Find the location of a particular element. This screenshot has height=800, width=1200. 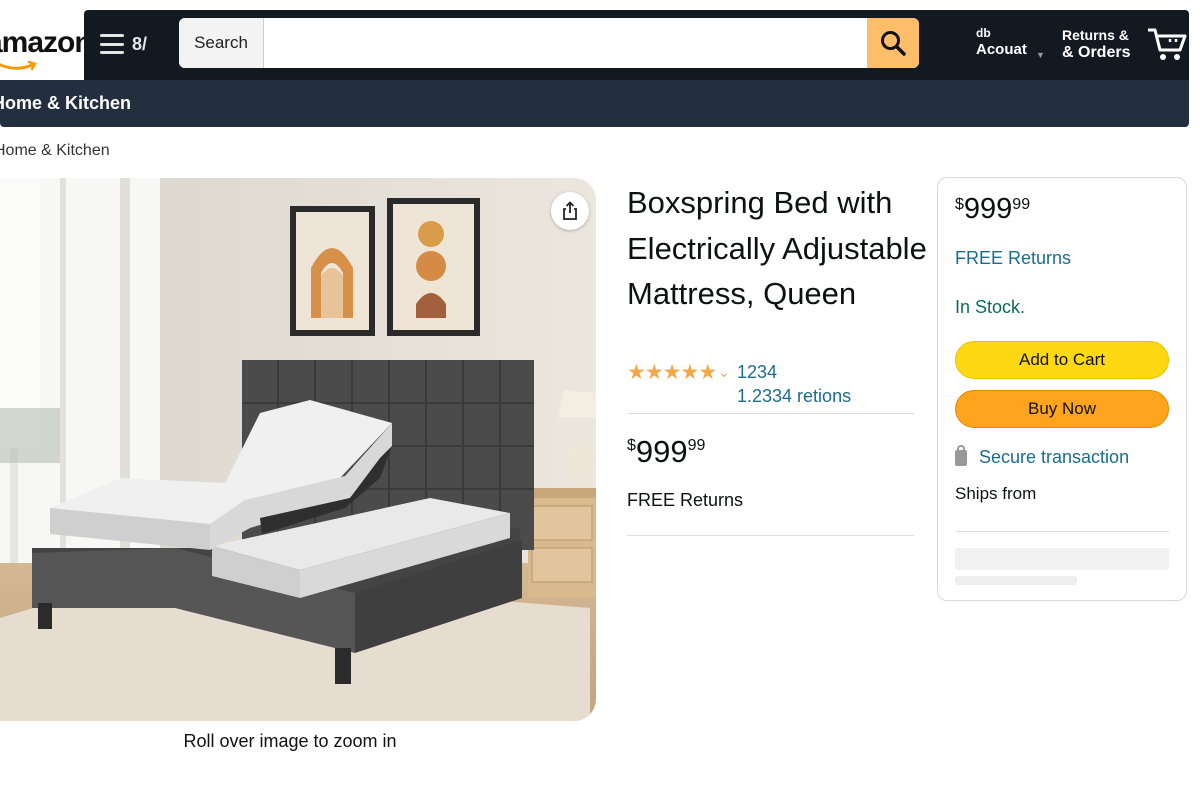

menu-icon is located at coordinates (112, 44).